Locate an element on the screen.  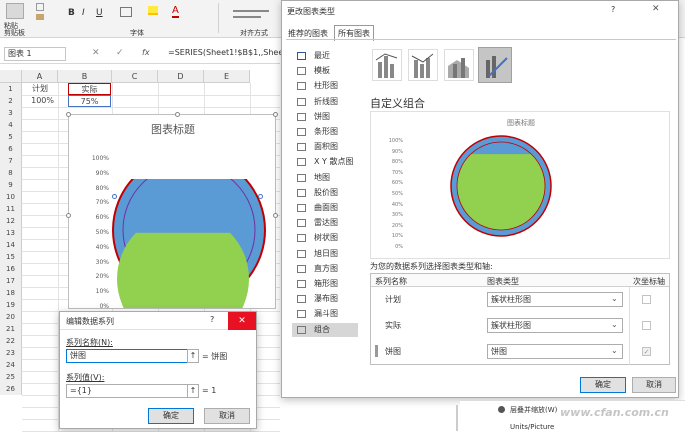
border-icon is located at coordinates (126, 12).